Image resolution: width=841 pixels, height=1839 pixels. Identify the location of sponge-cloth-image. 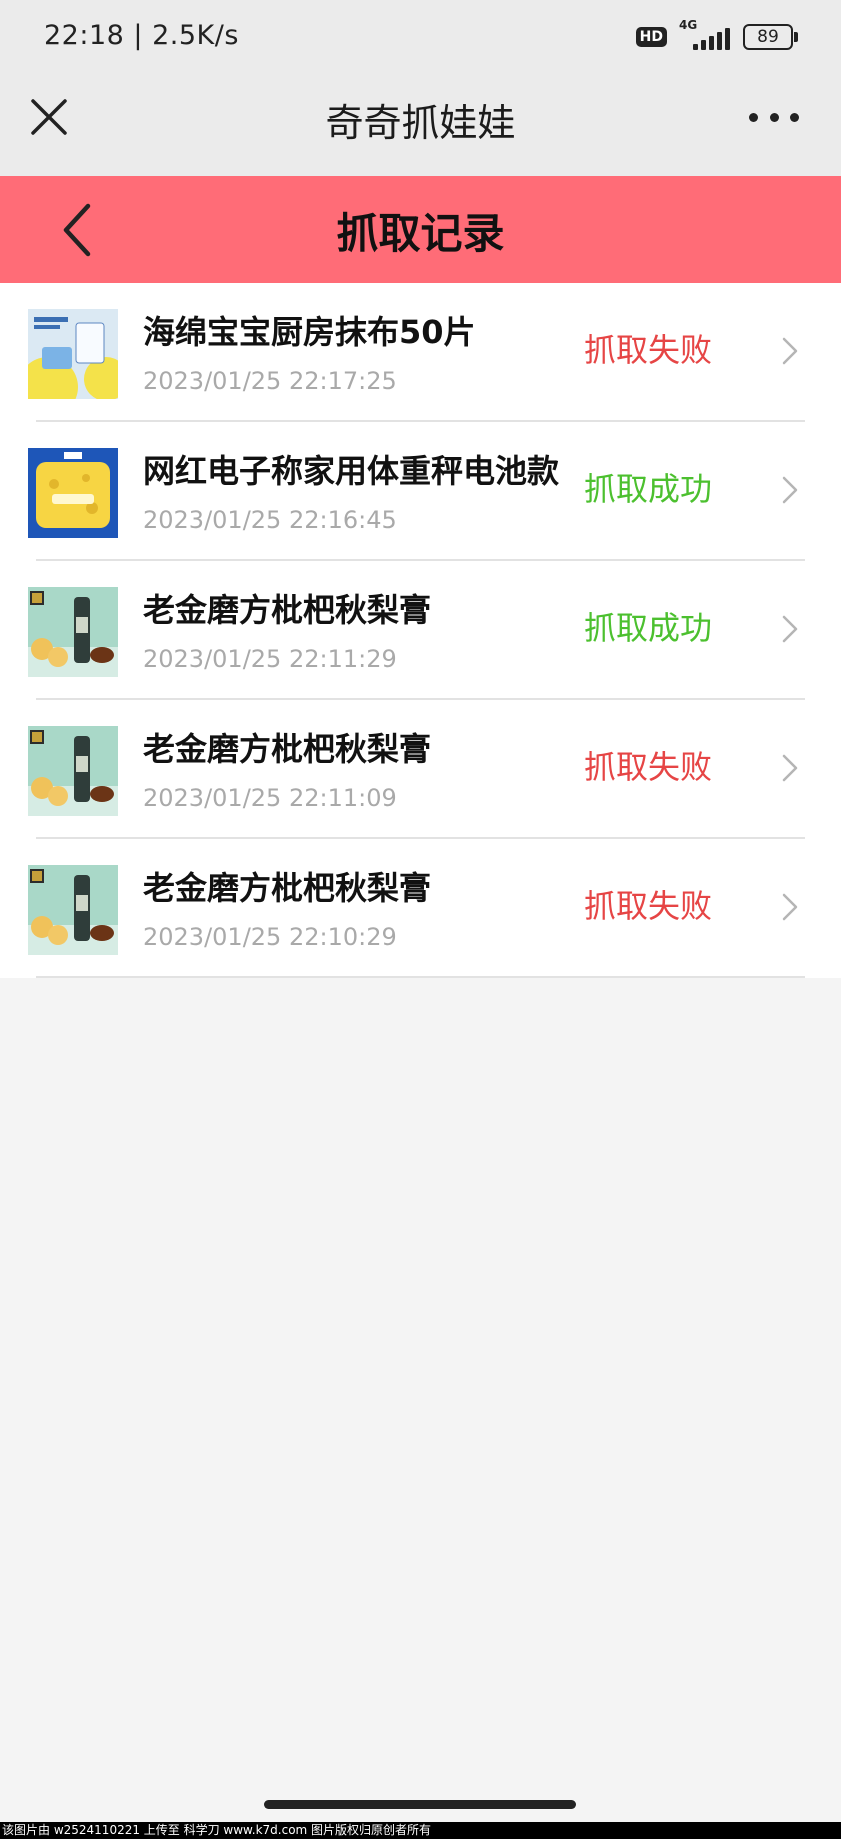
(73, 354).